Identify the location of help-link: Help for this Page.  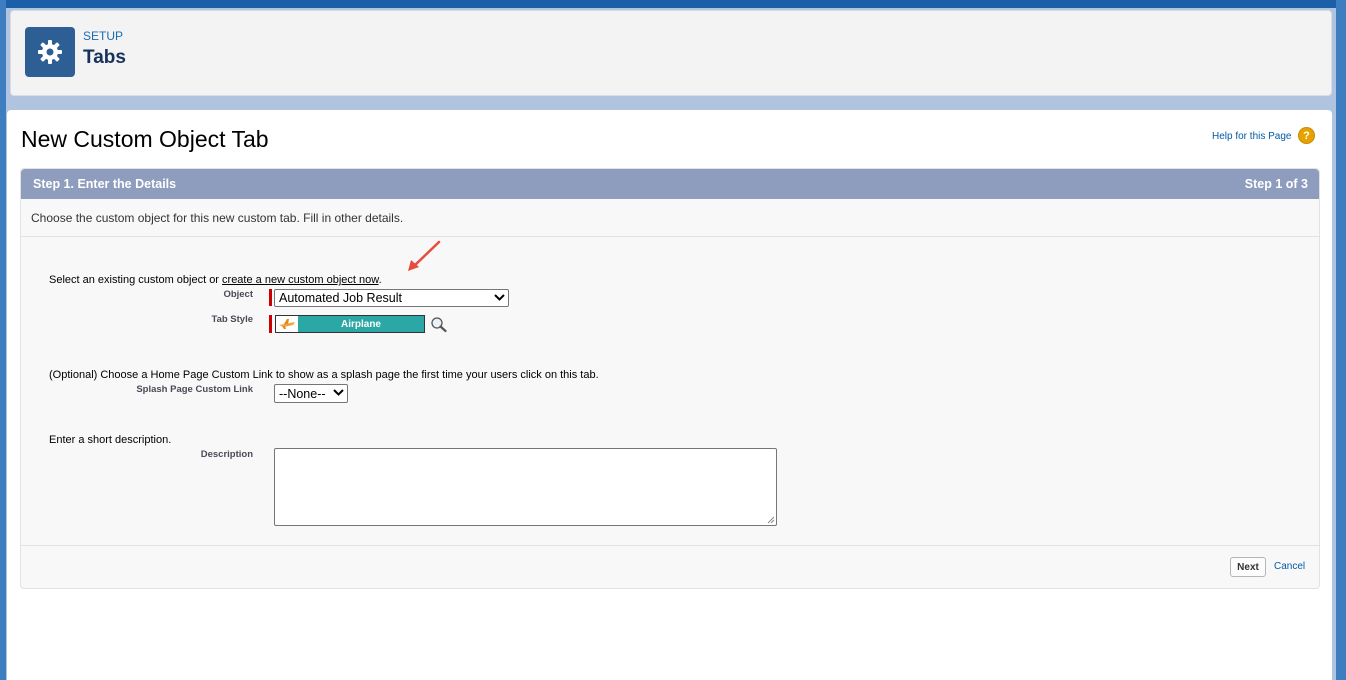
(1252, 136).